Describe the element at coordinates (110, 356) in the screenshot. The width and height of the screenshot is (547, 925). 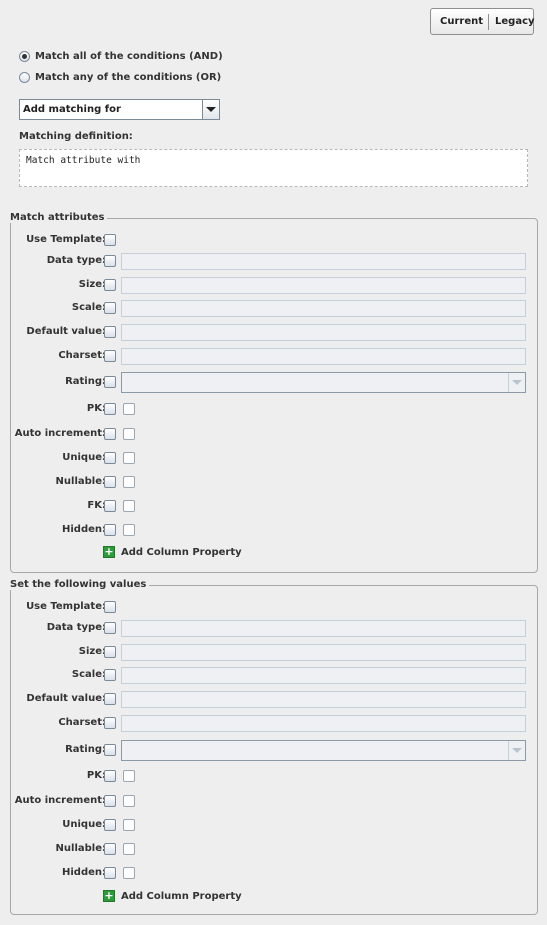
I see `ma-charset-checkbox` at that location.